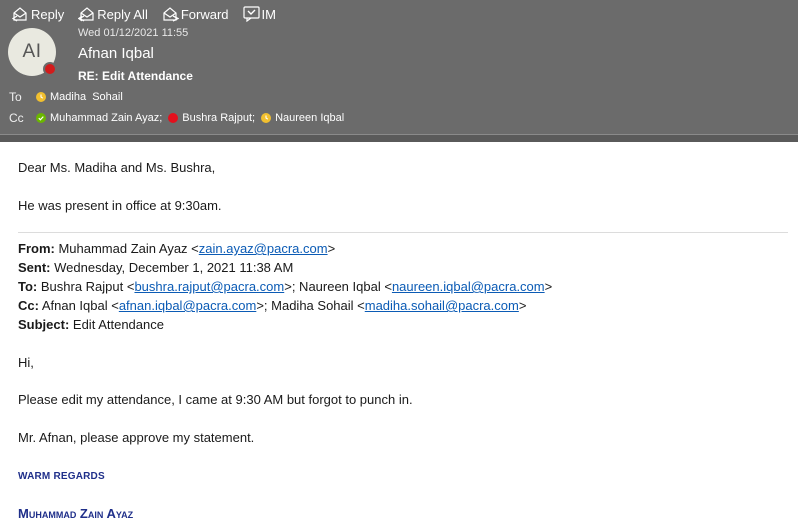 This screenshot has height=518, width=798. What do you see at coordinates (50, 69) in the screenshot?
I see `sender-presence-busy-icon` at bounding box center [50, 69].